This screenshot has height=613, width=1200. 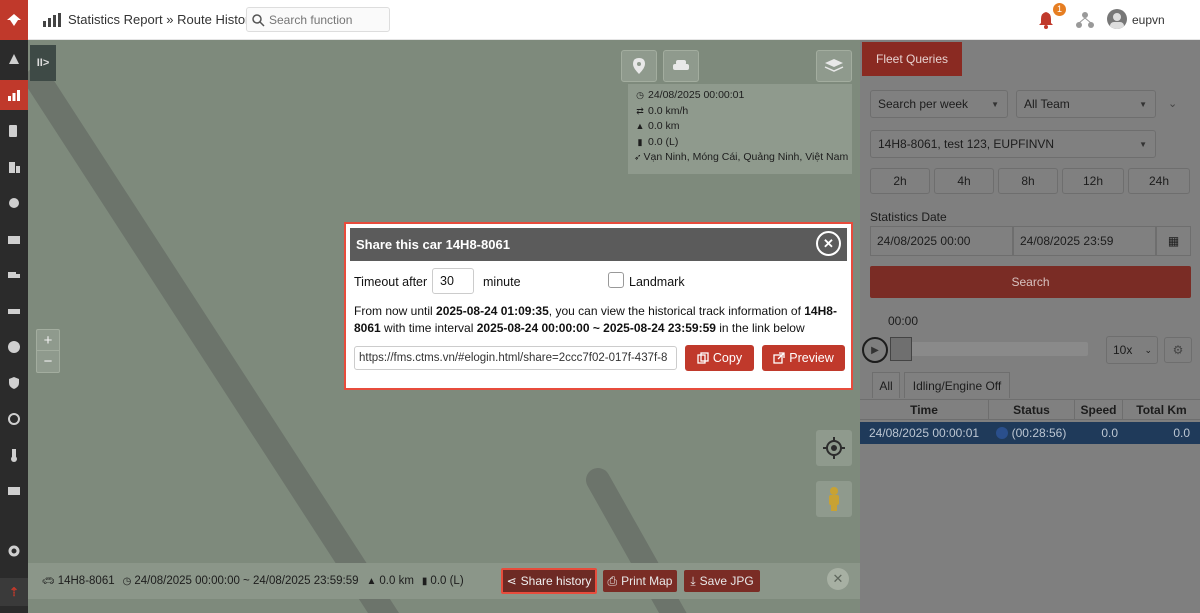 I want to click on vehicle-button, so click(x=681, y=66).